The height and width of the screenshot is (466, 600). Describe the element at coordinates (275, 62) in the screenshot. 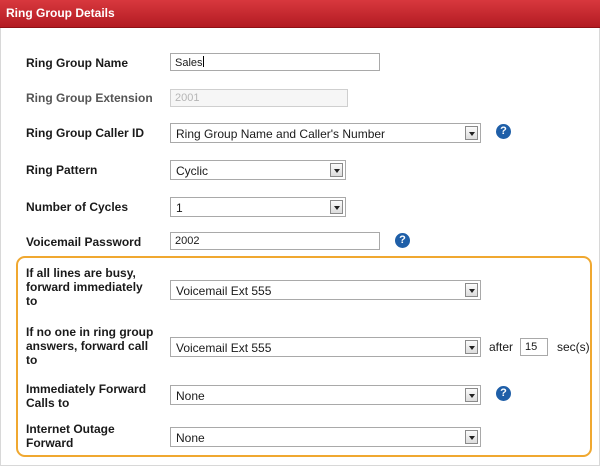

I see `ring-group-name-input: Sales` at that location.